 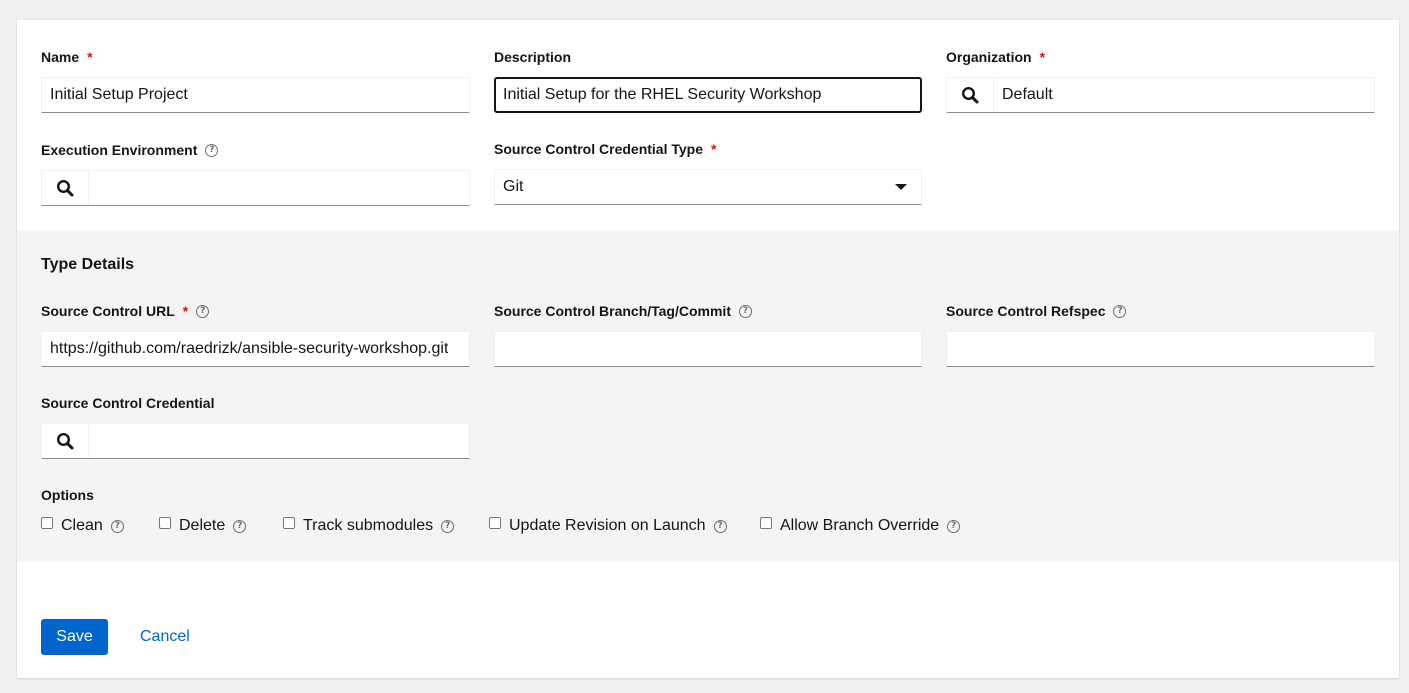 What do you see at coordinates (88, 264) in the screenshot?
I see `type-details-title: Type Details` at bounding box center [88, 264].